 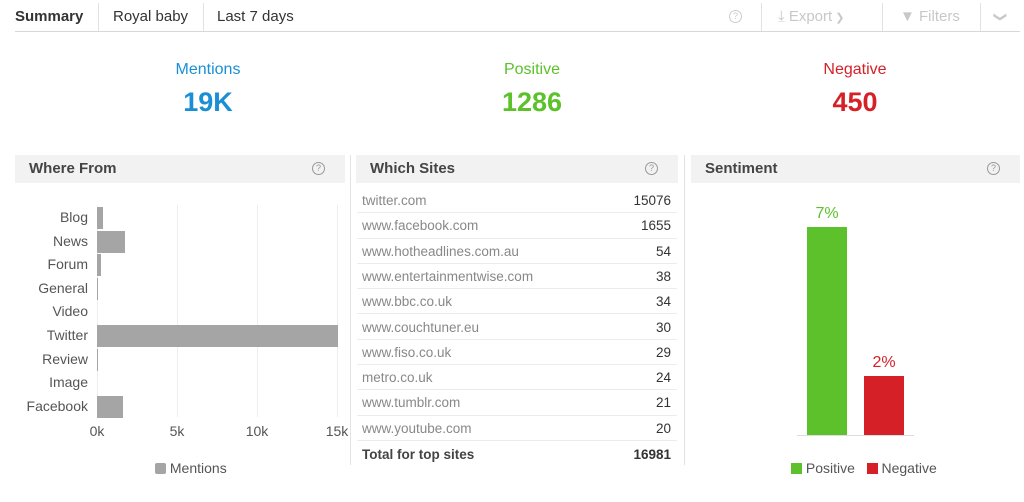 I want to click on data-label: 2%, so click(x=884, y=362).